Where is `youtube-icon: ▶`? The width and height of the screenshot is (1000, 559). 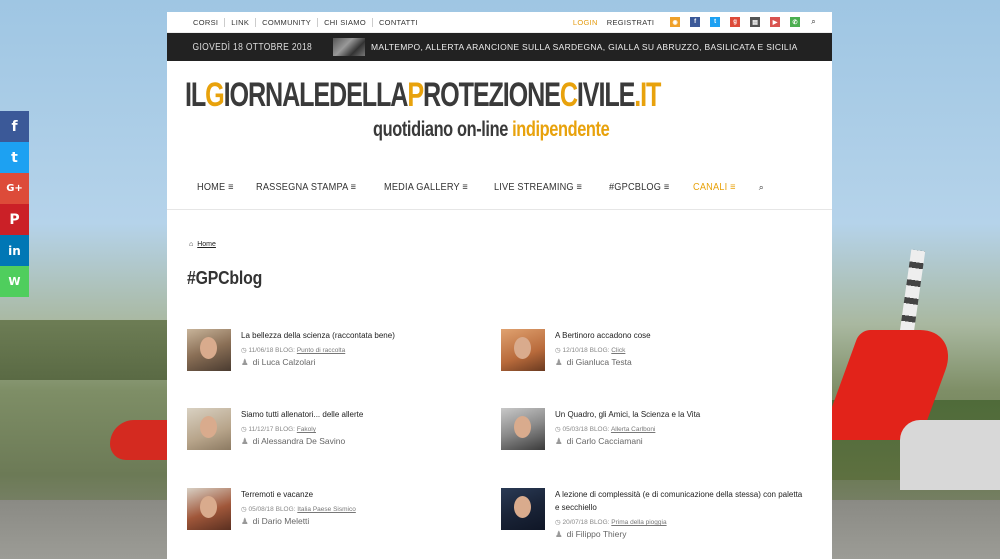 youtube-icon: ▶ is located at coordinates (775, 22).